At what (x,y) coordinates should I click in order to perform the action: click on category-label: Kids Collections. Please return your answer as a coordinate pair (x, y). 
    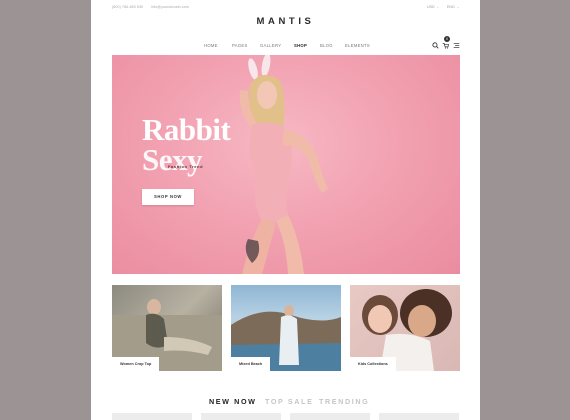
    Looking at the image, I should click on (373, 364).